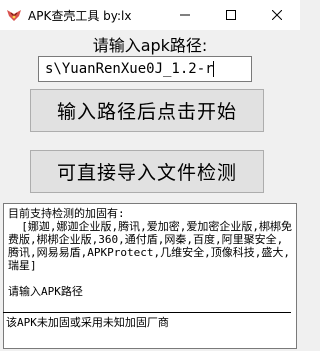  I want to click on apk-path-value: s\YuanRenXue0J_1.2-r, so click(129, 69).